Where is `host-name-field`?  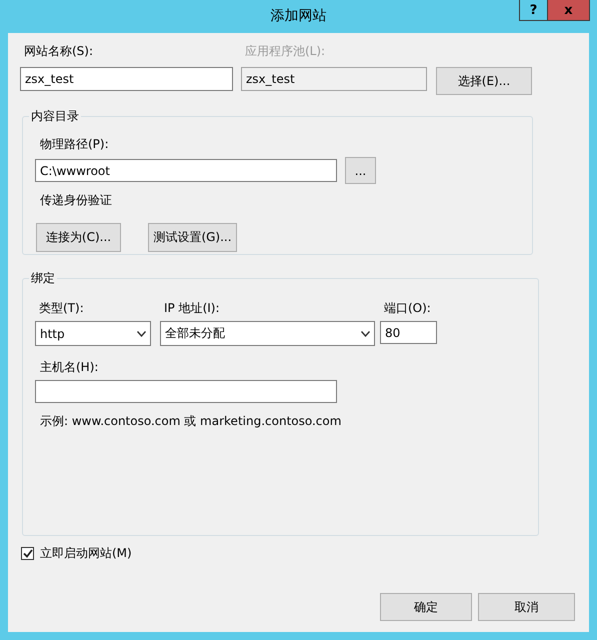
host-name-field is located at coordinates (186, 391).